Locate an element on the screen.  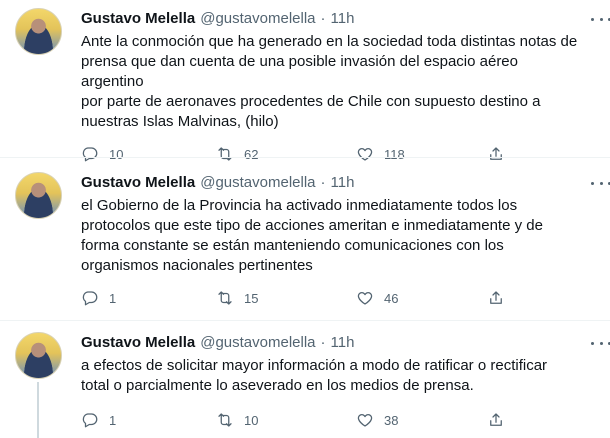
retweet-count: 15 is located at coordinates (251, 298).